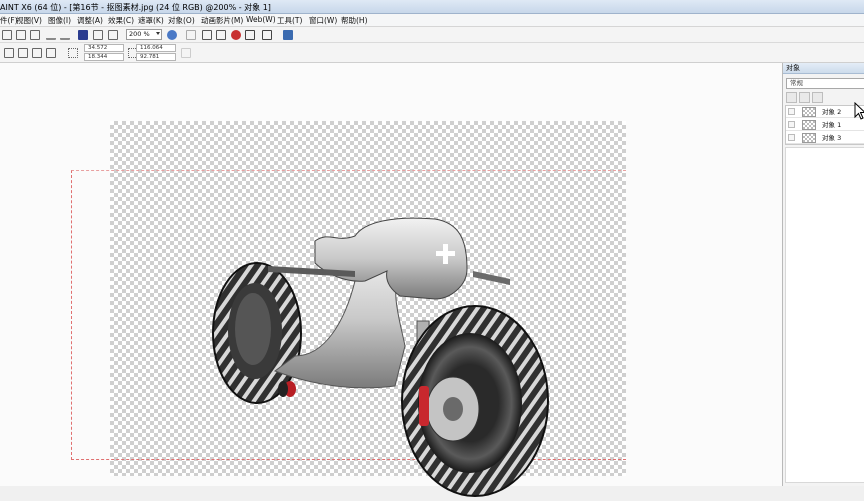 The height and width of the screenshot is (501, 864). Describe the element at coordinates (859, 111) in the screenshot. I see `mouse-cursor-icon` at that location.